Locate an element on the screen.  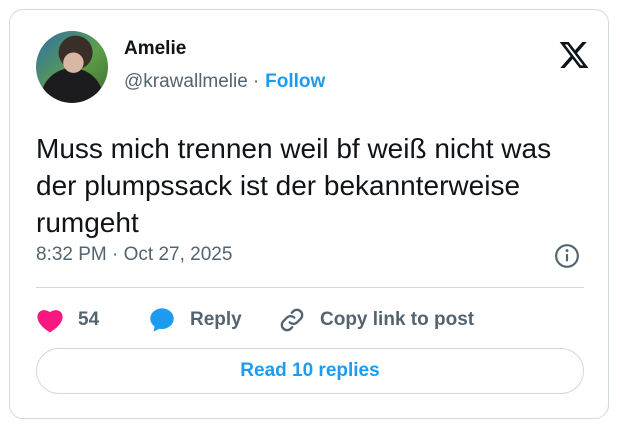
copy-link-button: Copy link to post is located at coordinates (376, 320).